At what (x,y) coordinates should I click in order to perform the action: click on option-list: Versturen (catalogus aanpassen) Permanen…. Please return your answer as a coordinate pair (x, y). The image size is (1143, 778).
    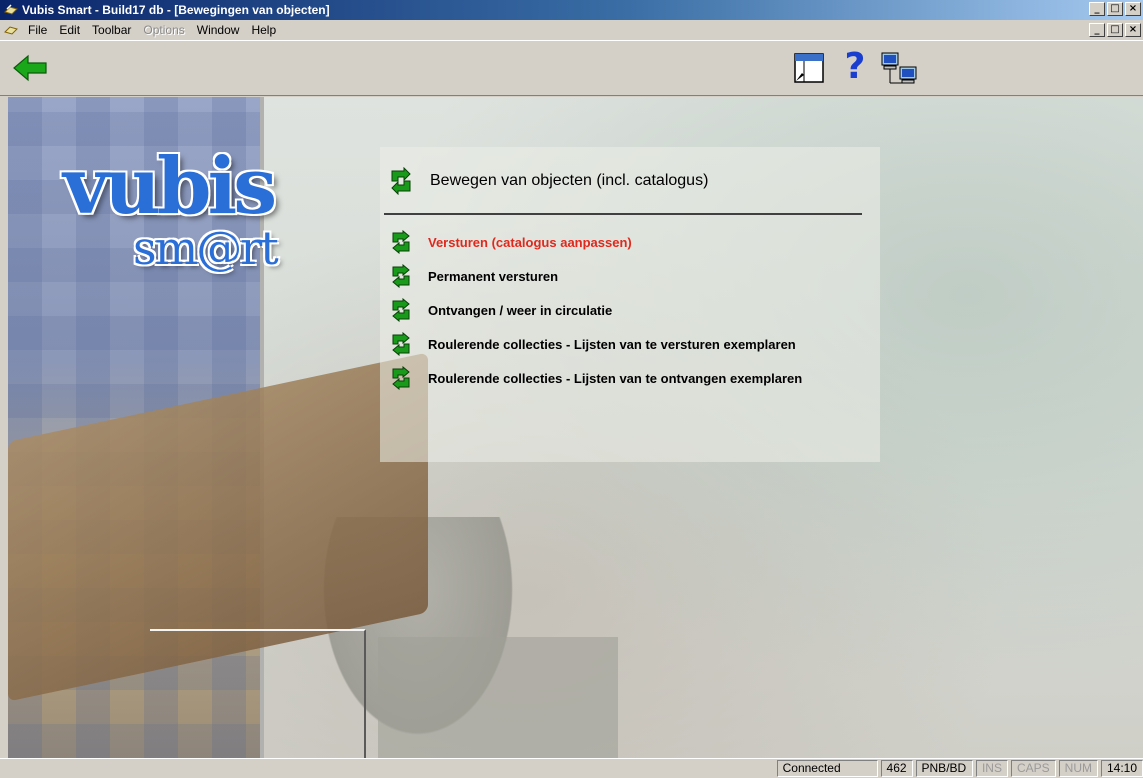
    Looking at the image, I should click on (596, 310).